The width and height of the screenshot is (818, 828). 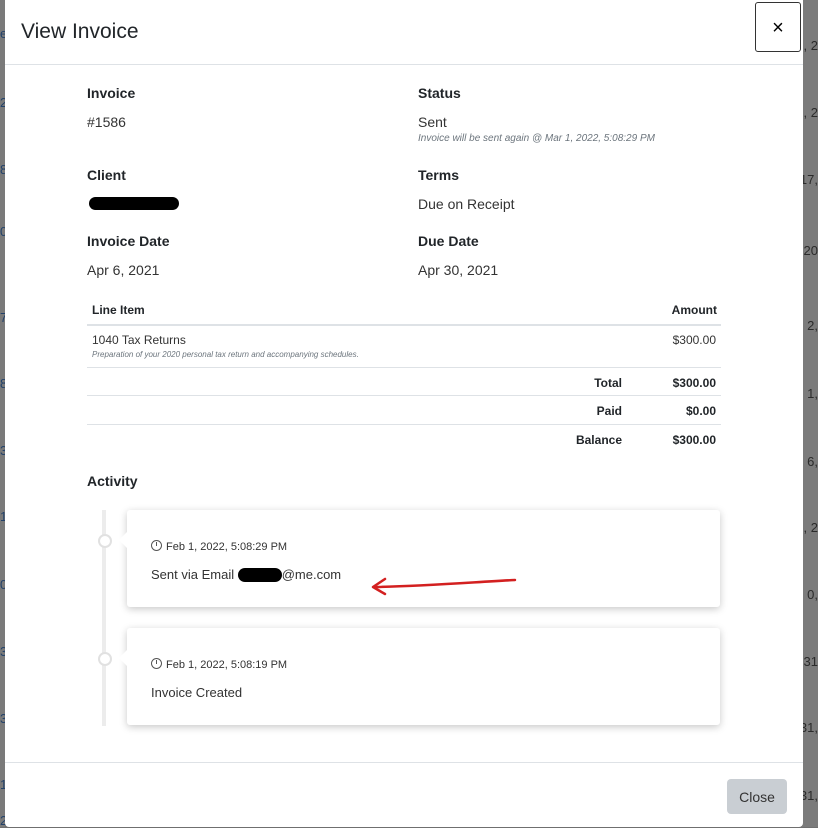 What do you see at coordinates (694, 340) in the screenshot?
I see `line-item-amount: $300.00` at bounding box center [694, 340].